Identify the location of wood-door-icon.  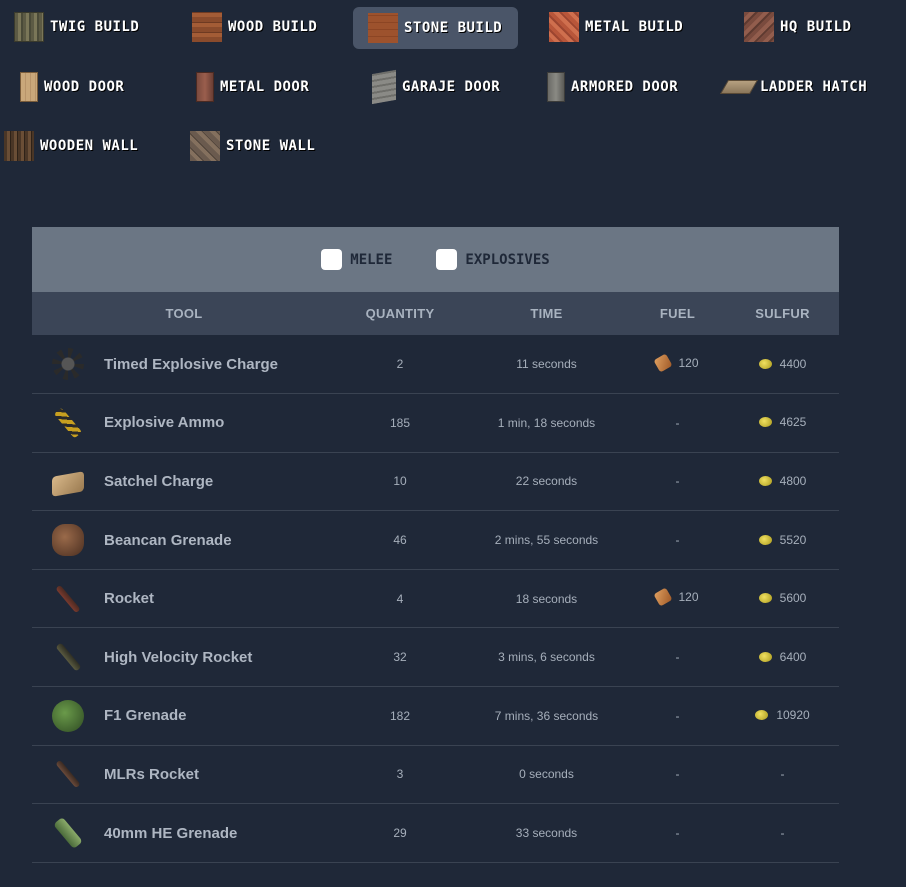
(29, 87).